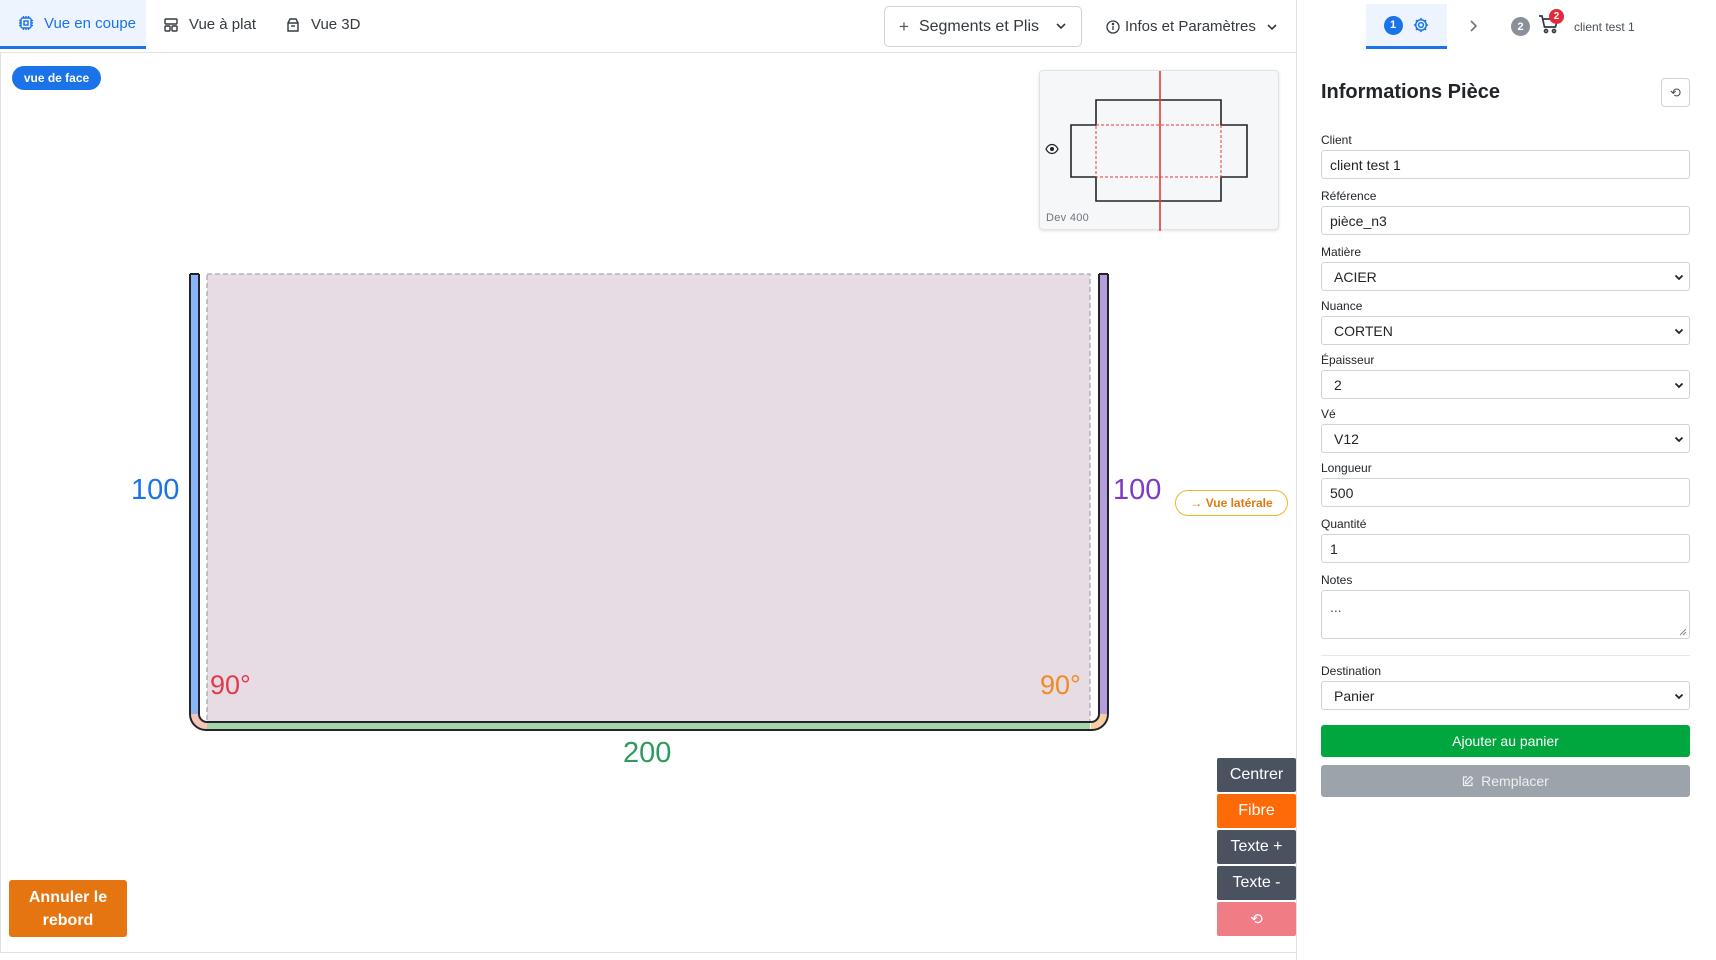 Image resolution: width=1716 pixels, height=960 pixels. What do you see at coordinates (1406, 26) in the screenshot?
I see `step-configuration: 1` at bounding box center [1406, 26].